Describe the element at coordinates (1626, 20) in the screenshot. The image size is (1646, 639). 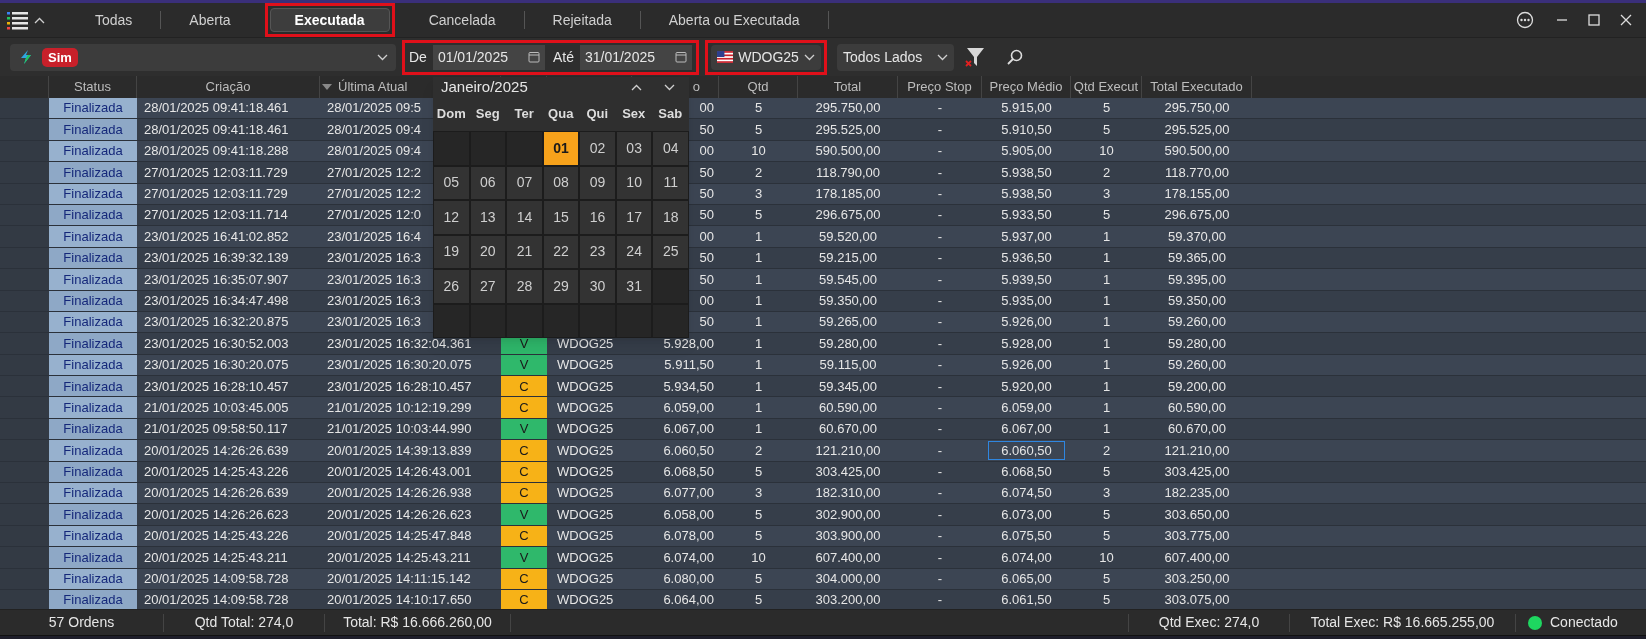
I see `close-icon` at that location.